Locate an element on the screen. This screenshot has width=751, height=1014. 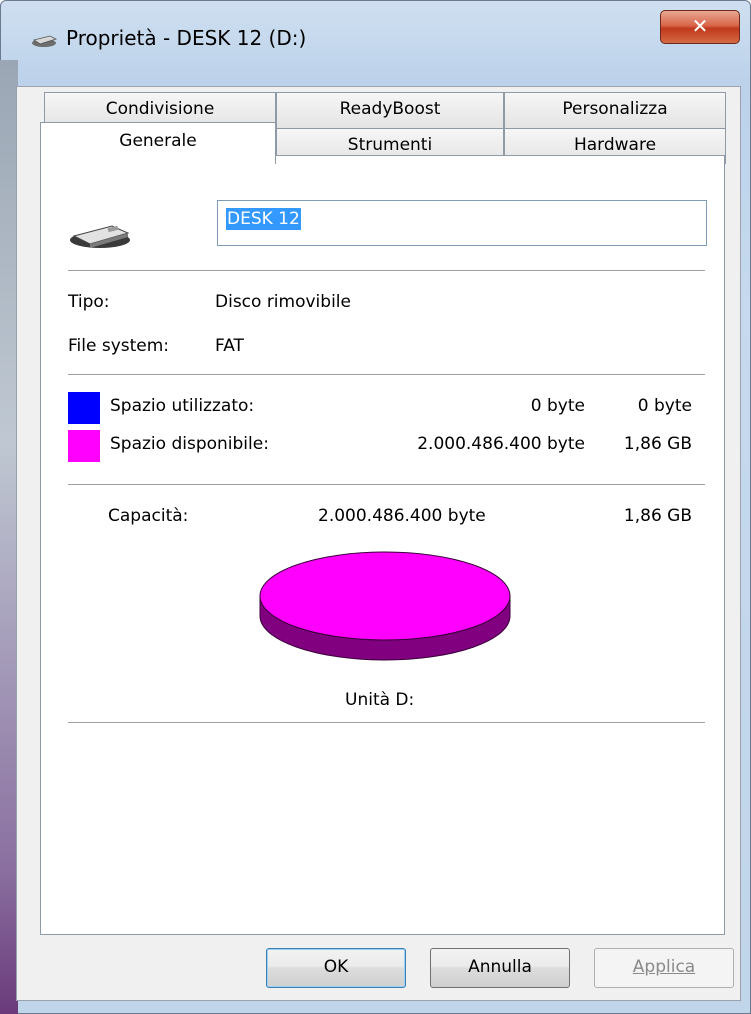
used-space-label: Spazio utilizzato: is located at coordinates (182, 406).